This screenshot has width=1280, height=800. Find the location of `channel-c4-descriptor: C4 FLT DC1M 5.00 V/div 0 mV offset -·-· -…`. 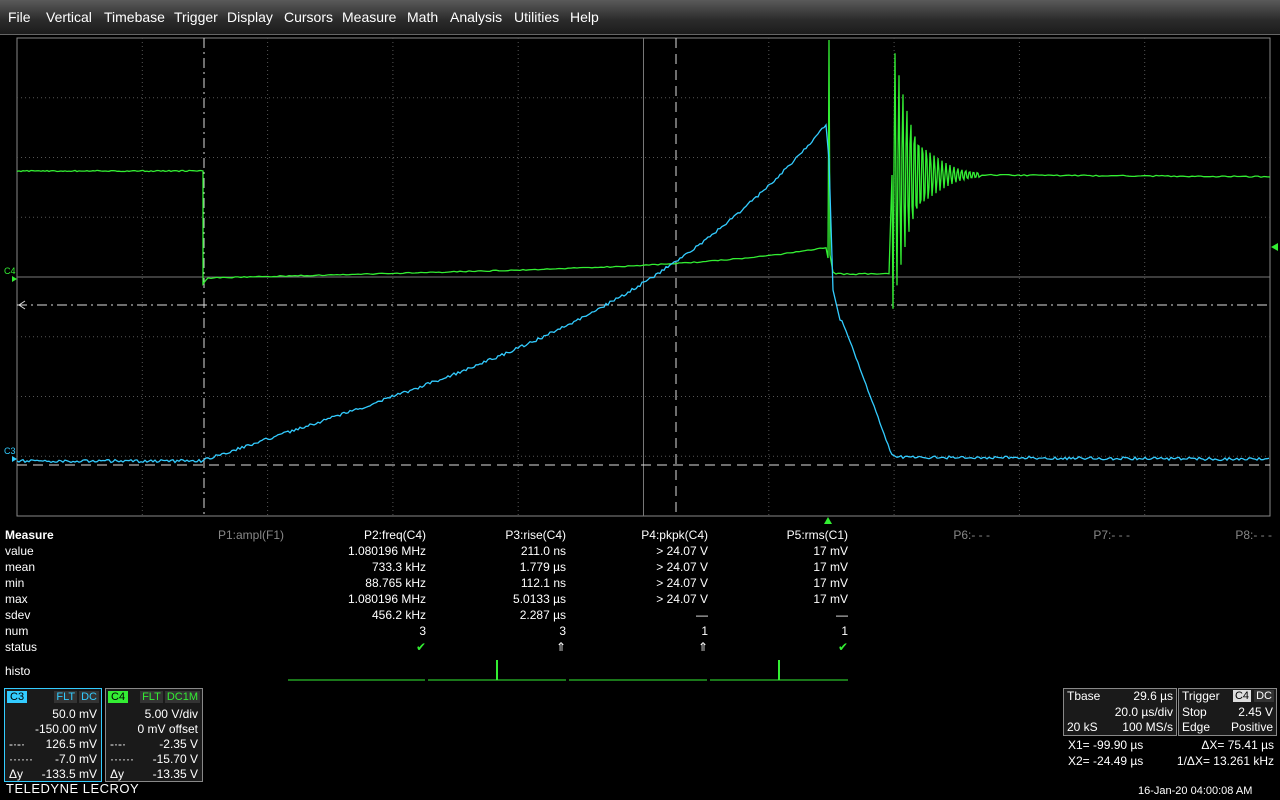

channel-c4-descriptor: C4 FLT DC1M 5.00 V/div 0 mV offset -·-· -… is located at coordinates (154, 735).